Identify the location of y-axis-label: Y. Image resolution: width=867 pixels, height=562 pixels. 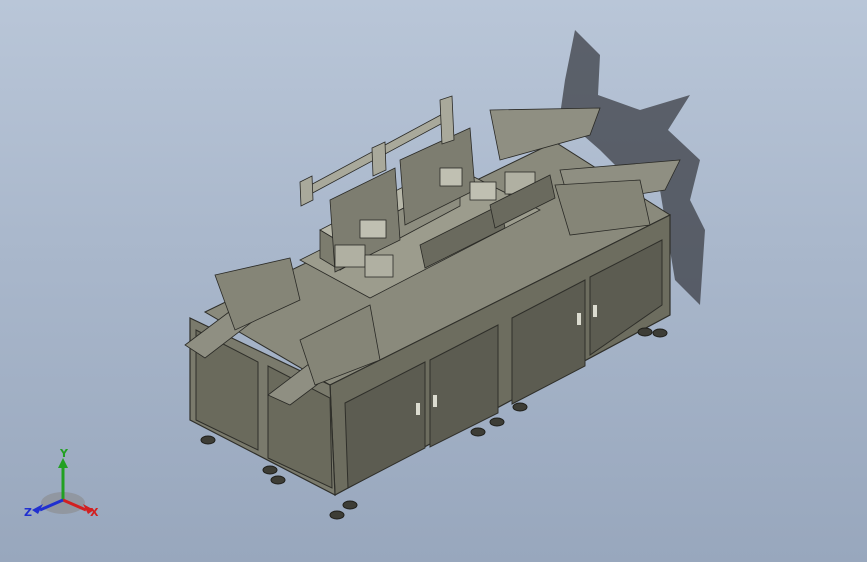
(64, 454).